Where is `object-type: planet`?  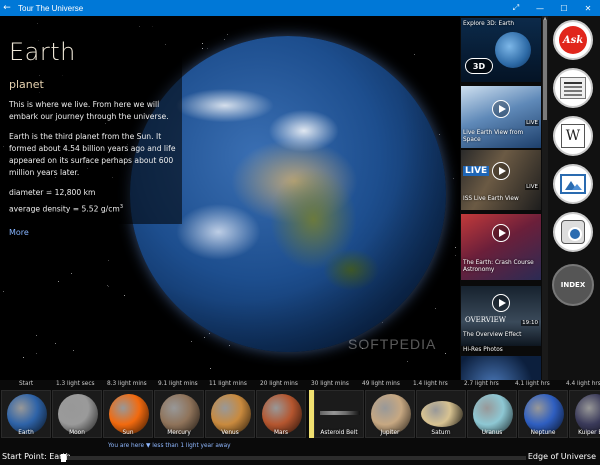 object-type: planet is located at coordinates (26, 84).